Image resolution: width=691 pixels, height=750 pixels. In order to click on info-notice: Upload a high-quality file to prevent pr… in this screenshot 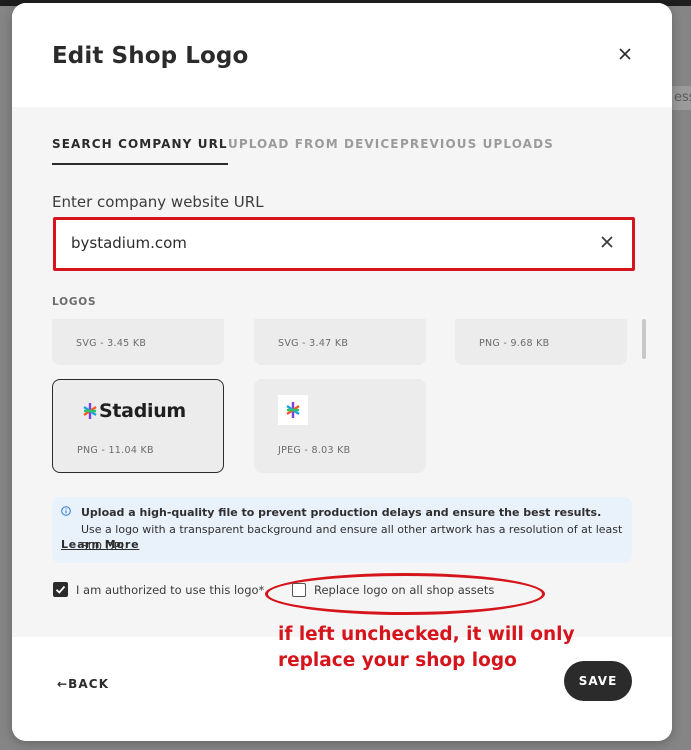, I will do `click(342, 530)`.